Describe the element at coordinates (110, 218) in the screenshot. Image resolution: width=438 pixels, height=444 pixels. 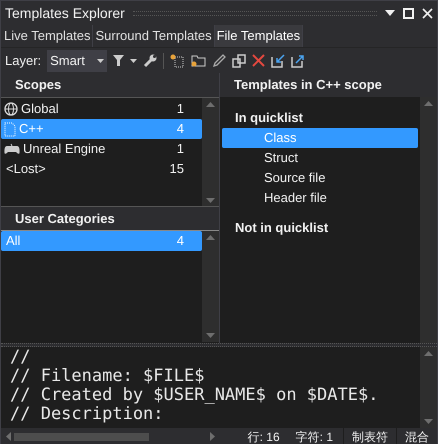
I see `panel-header: User Categories` at that location.